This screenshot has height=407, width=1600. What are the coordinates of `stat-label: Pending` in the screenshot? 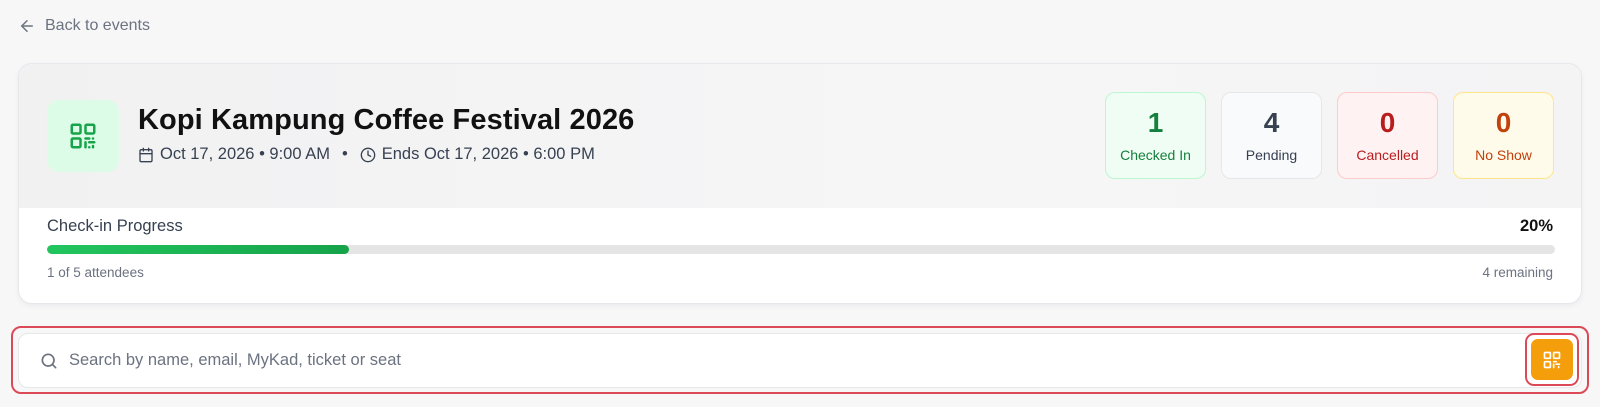 It's located at (1271, 155).